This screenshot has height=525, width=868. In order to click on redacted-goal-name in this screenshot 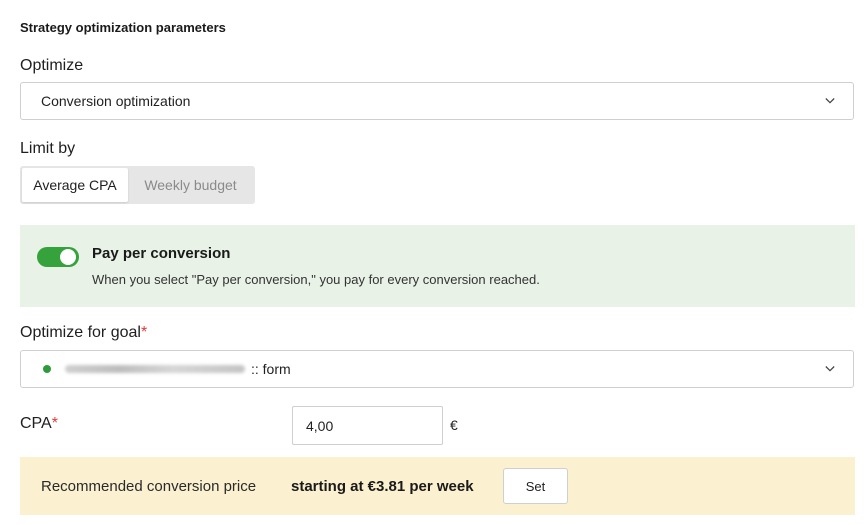, I will do `click(155, 369)`.